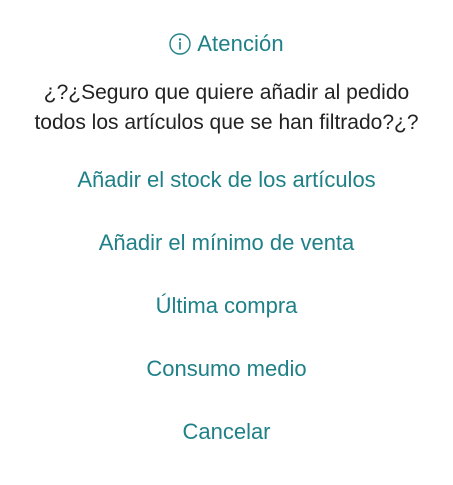 The width and height of the screenshot is (453, 485). I want to click on add-stock-button: Añadir el stock de los artículos, so click(226, 180).